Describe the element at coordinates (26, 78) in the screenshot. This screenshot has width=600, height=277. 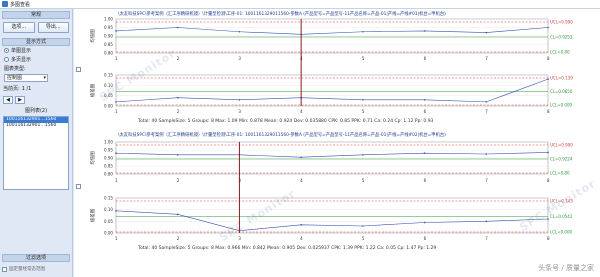
I see `chart-type-select: 控制图 ▾` at that location.